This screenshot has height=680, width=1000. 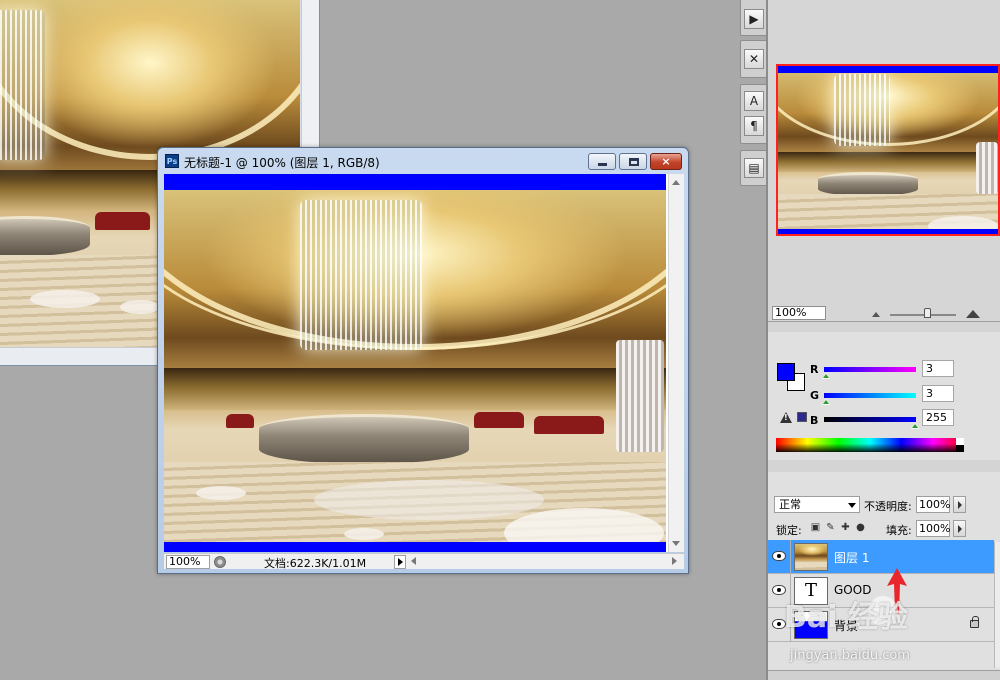 What do you see at coordinates (815, 527) in the screenshot?
I see `lock-transparent-icon: ▣` at bounding box center [815, 527].